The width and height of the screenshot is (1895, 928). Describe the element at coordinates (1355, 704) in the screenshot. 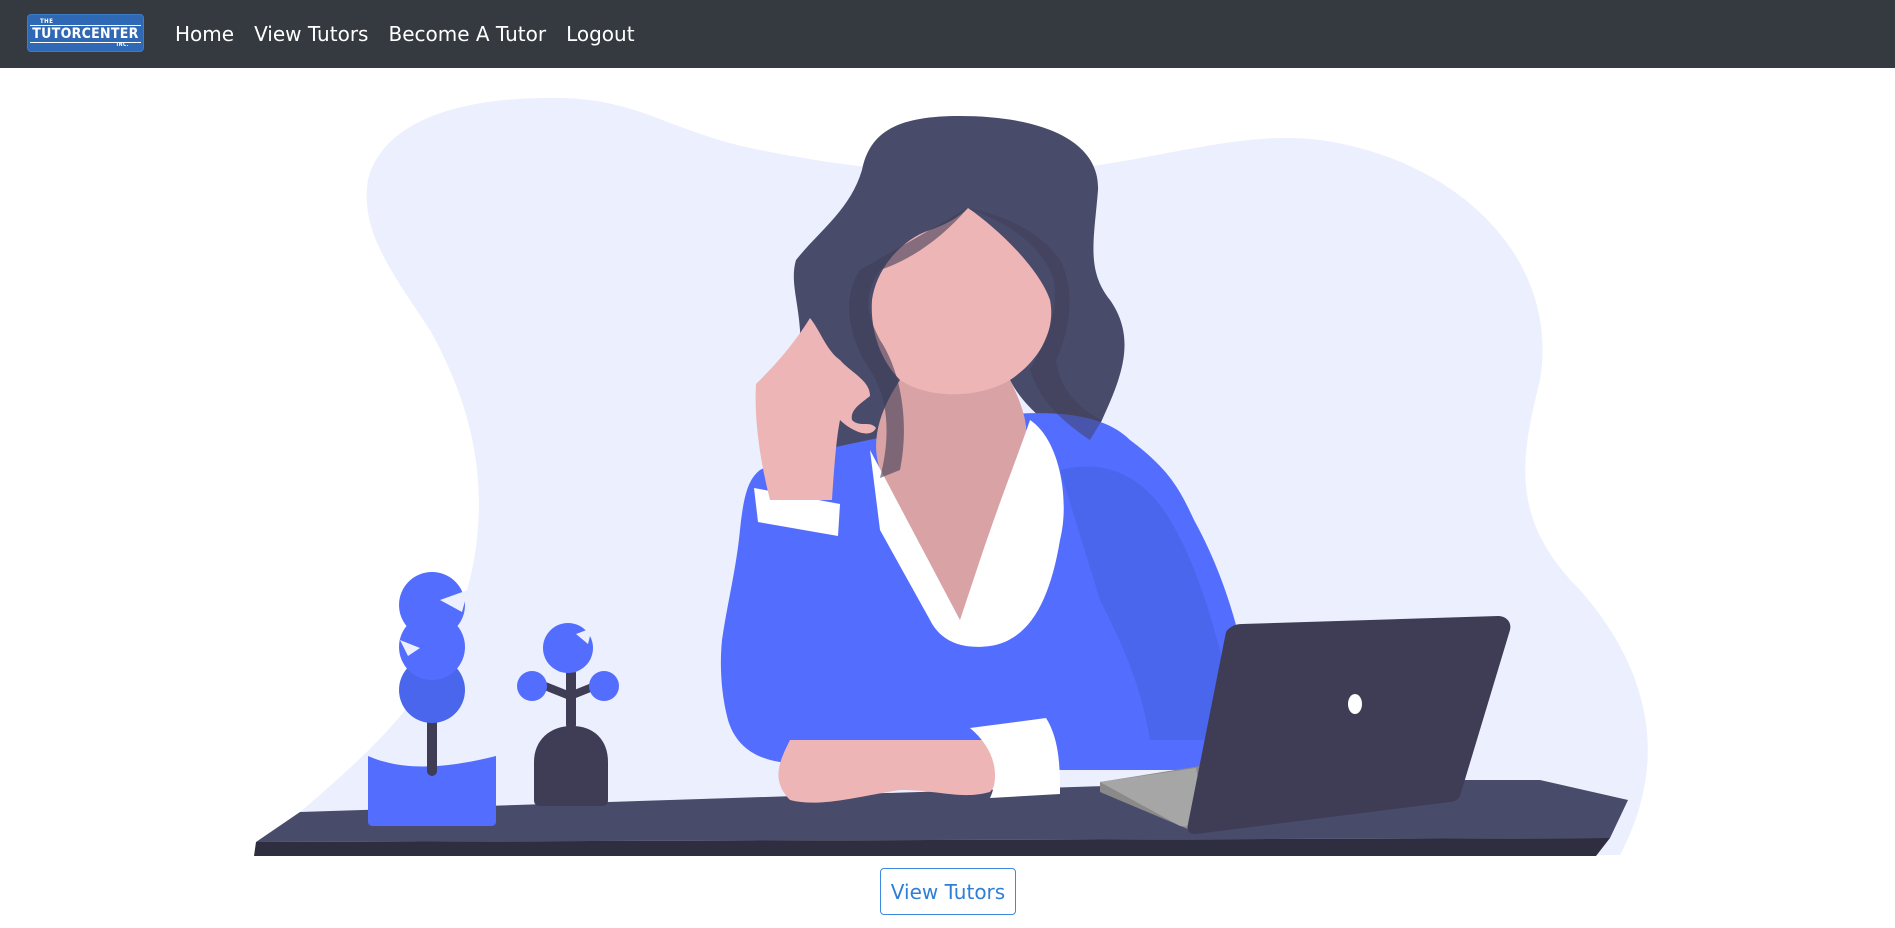

I see `laptop-logo` at that location.